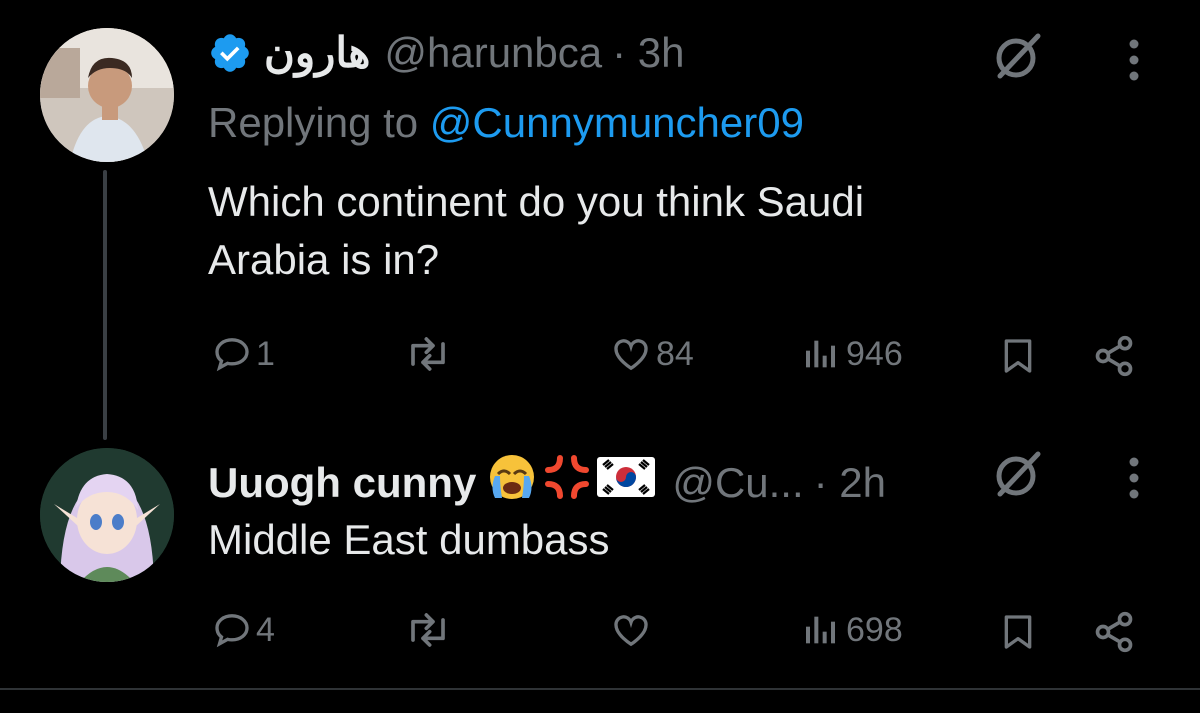 This screenshot has width=1200, height=713. What do you see at coordinates (648, 53) in the screenshot?
I see `tweet1-timestamp: · 3h` at bounding box center [648, 53].